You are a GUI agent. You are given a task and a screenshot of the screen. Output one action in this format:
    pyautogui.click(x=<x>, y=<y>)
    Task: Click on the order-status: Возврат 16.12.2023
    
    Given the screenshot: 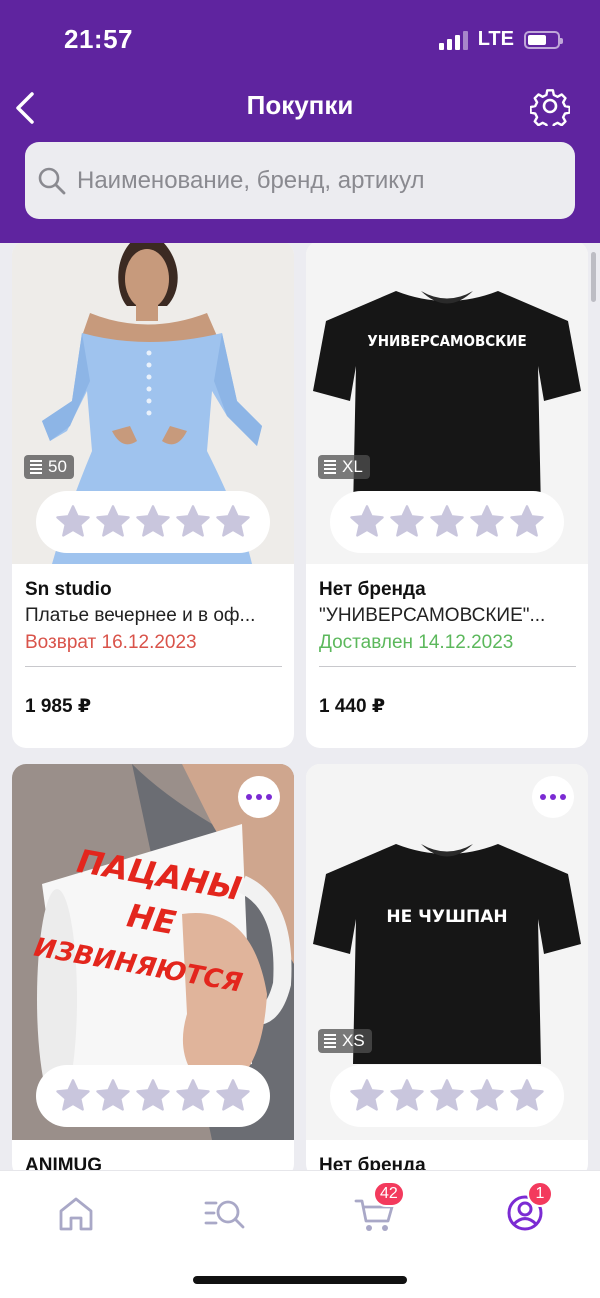 What is the action you would take?
    pyautogui.click(x=111, y=642)
    